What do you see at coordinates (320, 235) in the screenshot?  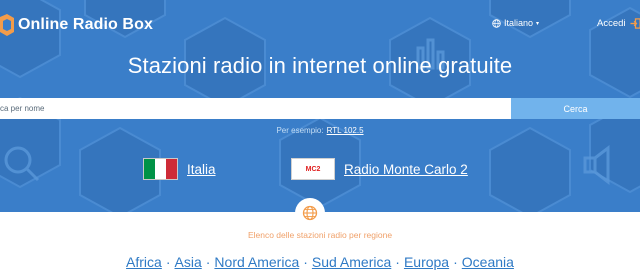 I see `regions-heading: Elenco delle stazioni radio per regione` at bounding box center [320, 235].